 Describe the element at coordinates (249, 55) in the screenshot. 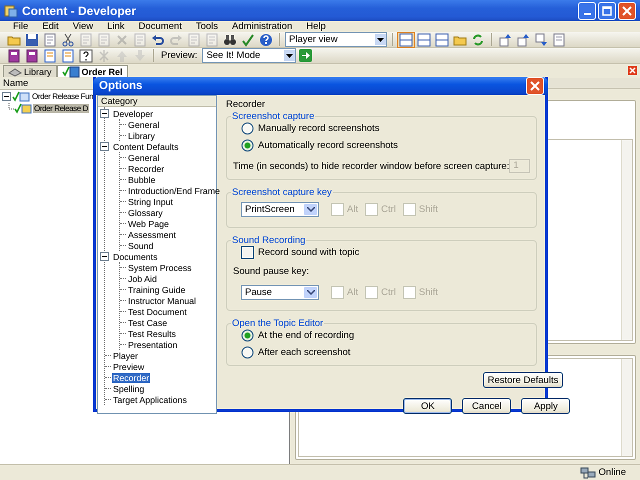

I see `preview-dropdown: See It! Mode` at that location.